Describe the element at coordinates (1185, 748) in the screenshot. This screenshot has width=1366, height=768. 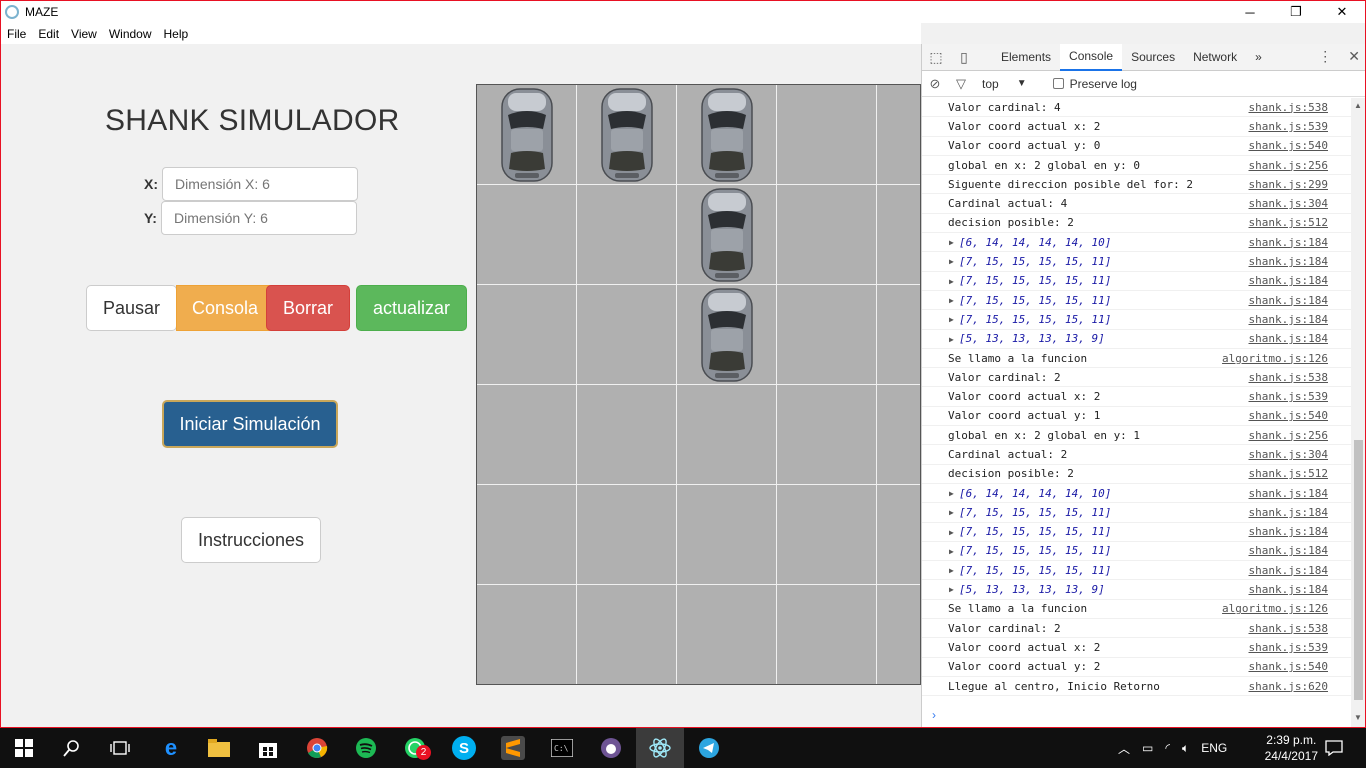
I see `volume-icon: 🔈︎` at that location.